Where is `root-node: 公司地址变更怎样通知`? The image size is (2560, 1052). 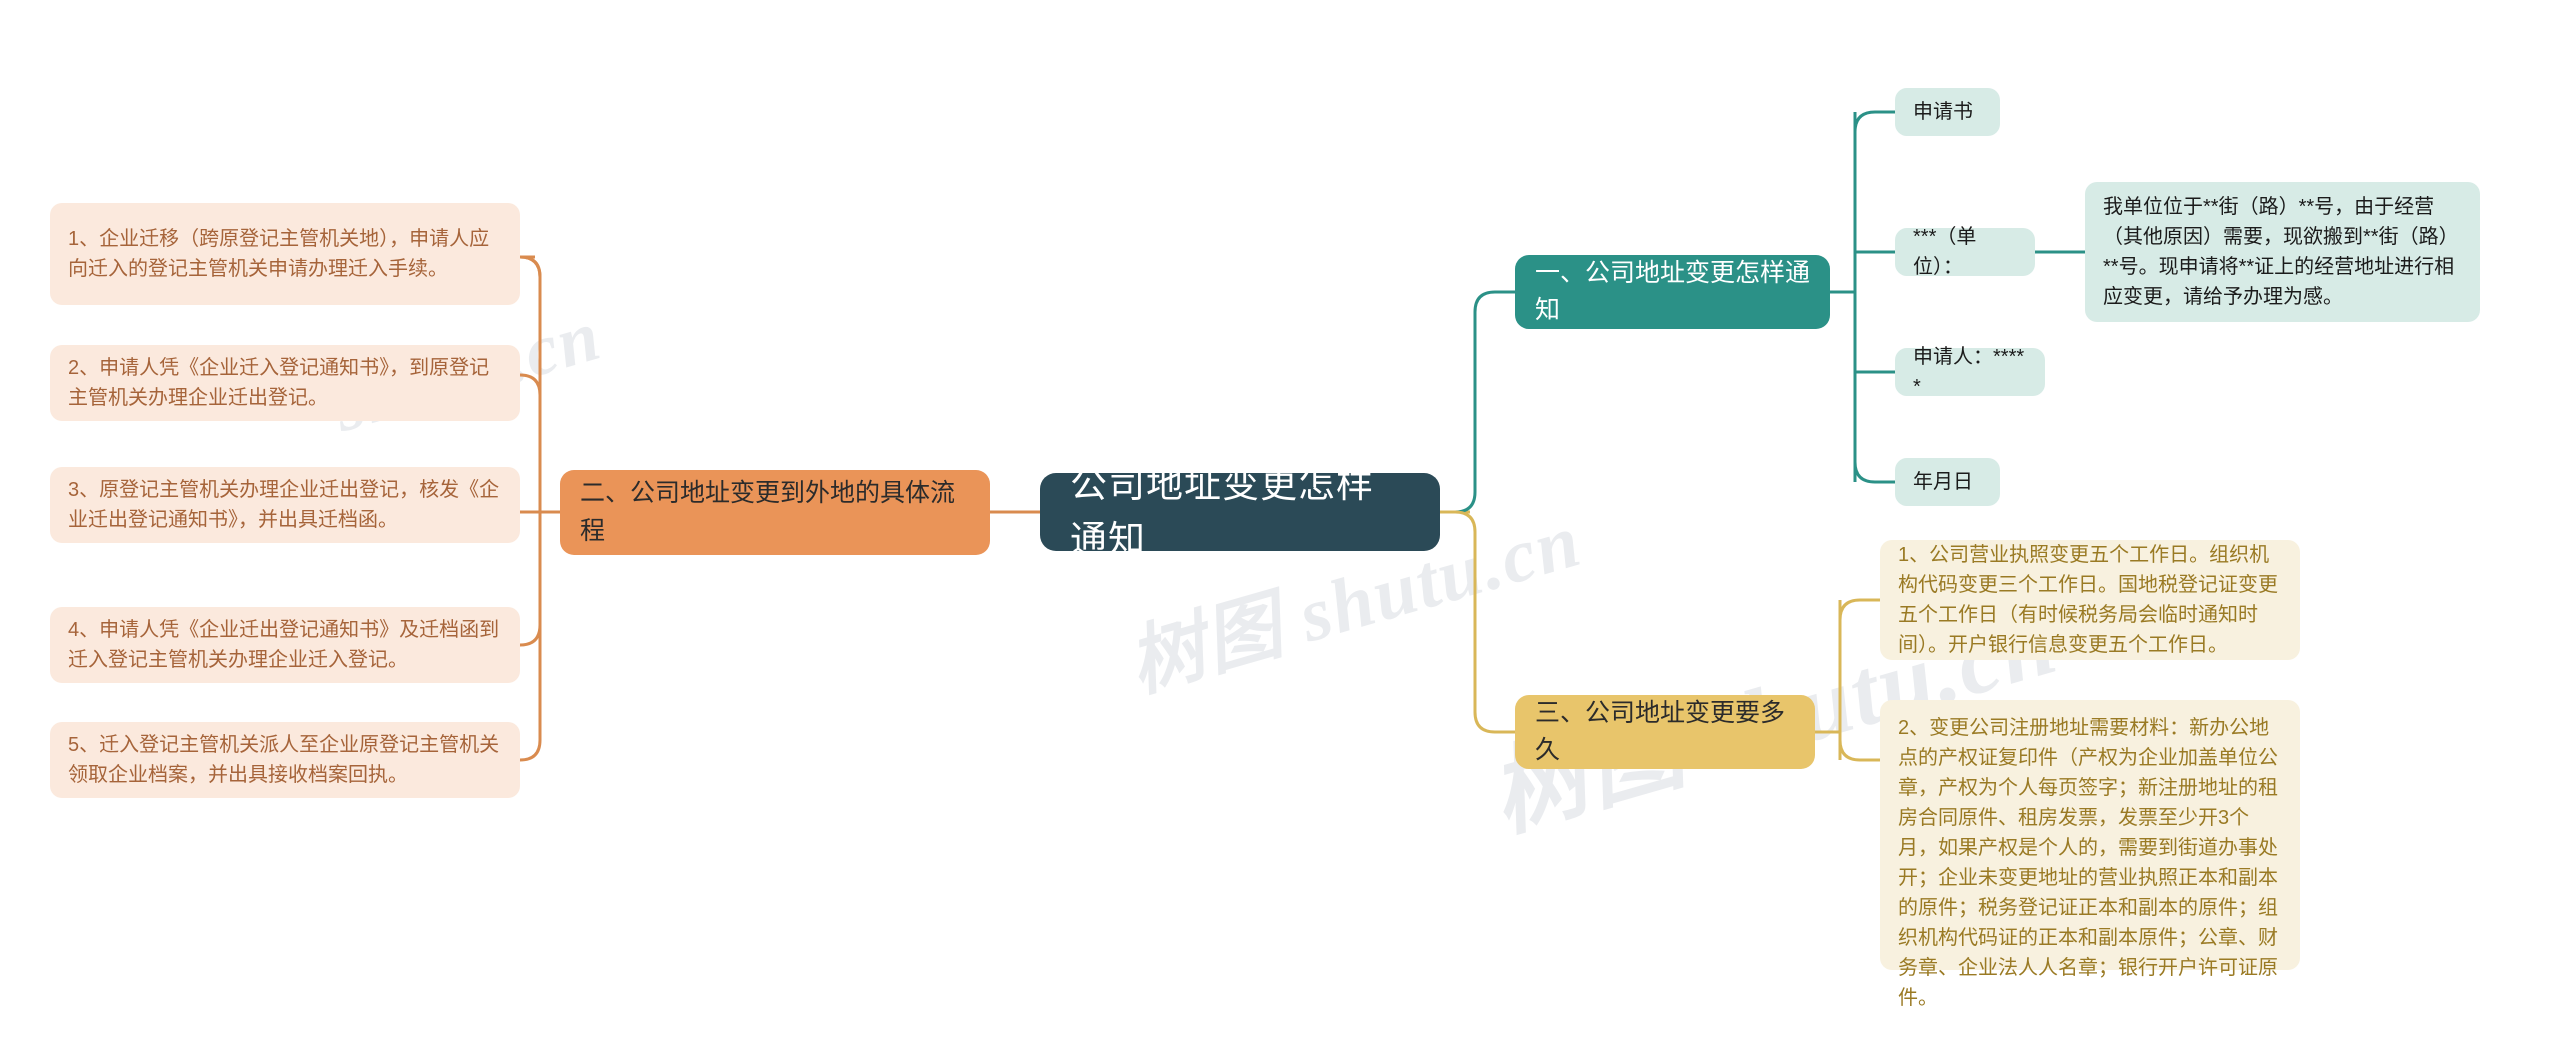 root-node: 公司地址变更怎样通知 is located at coordinates (1240, 512).